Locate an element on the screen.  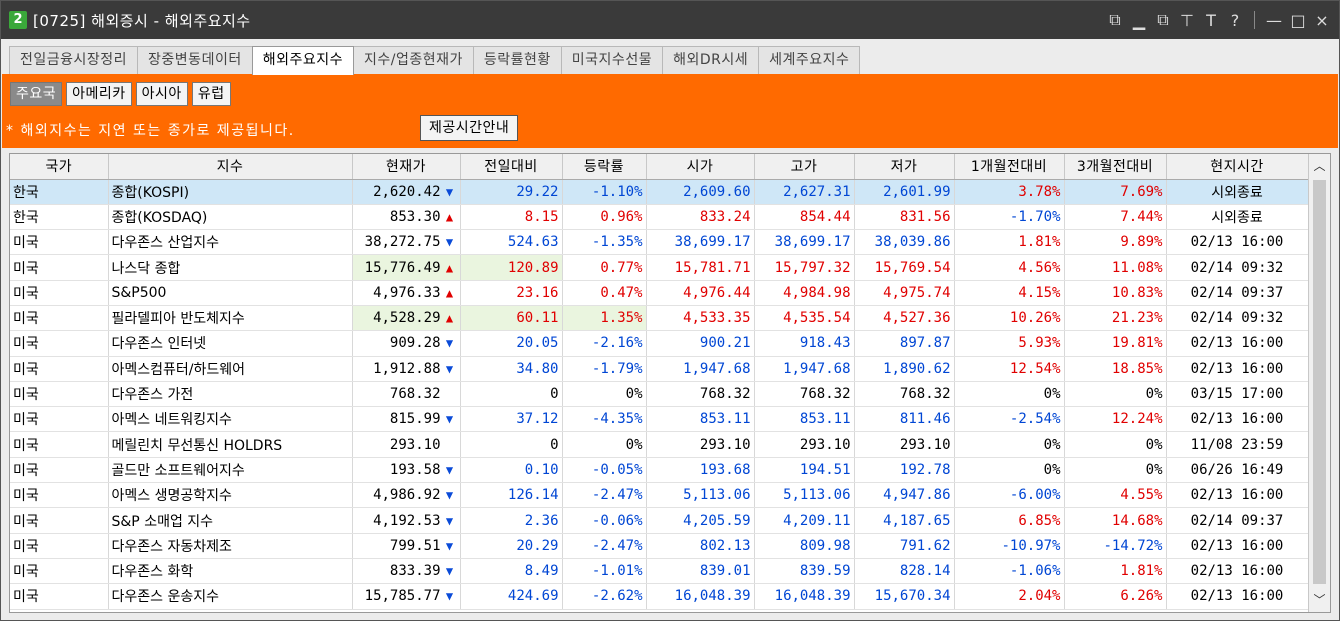
cell-rate-value: -2.47% is located at coordinates (617, 545).